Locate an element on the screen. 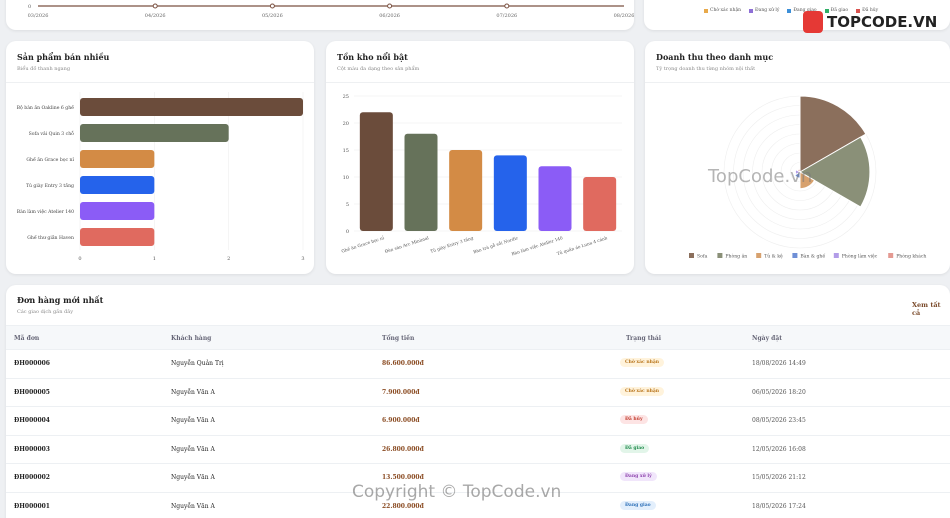  y-tick: 0 is located at coordinates (29, 7).